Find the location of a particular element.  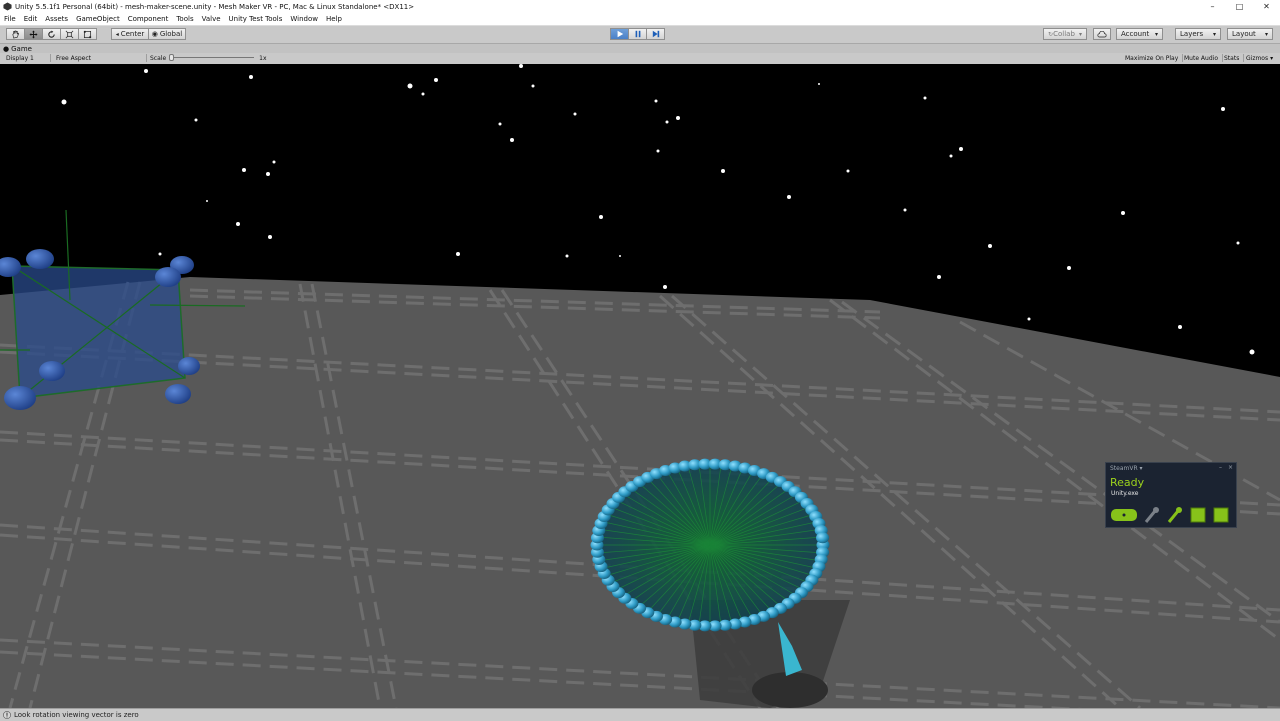

aspect-dropdown: Free Aspect is located at coordinates (101, 58).